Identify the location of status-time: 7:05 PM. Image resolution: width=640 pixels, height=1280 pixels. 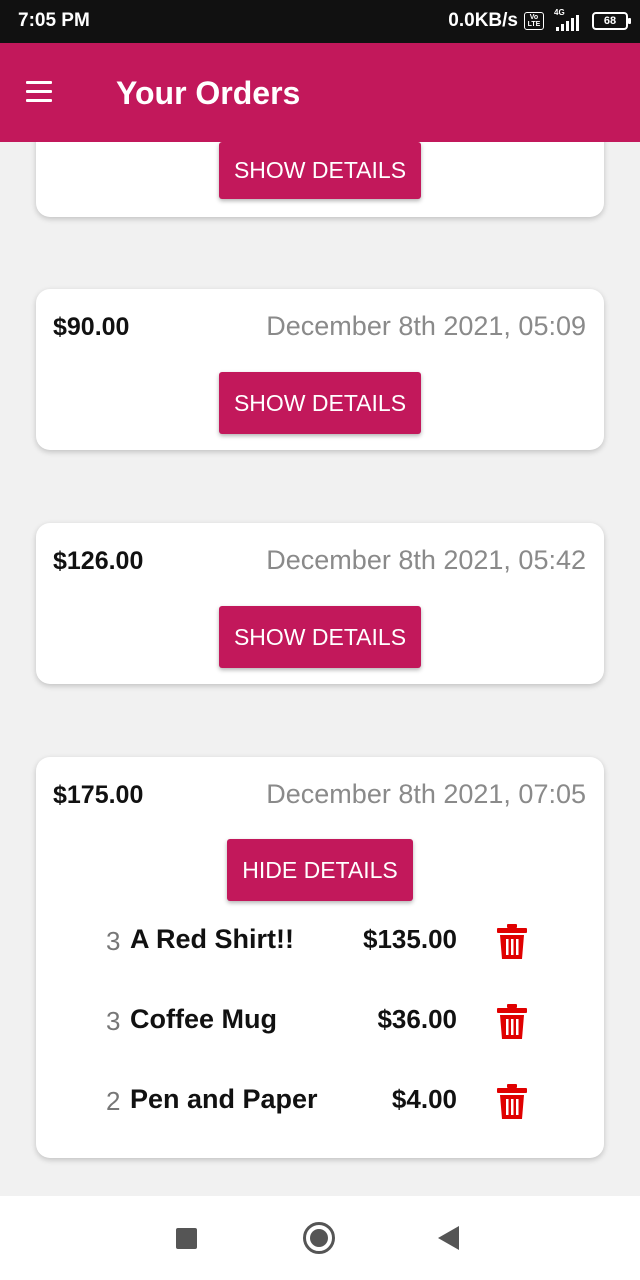
(54, 20).